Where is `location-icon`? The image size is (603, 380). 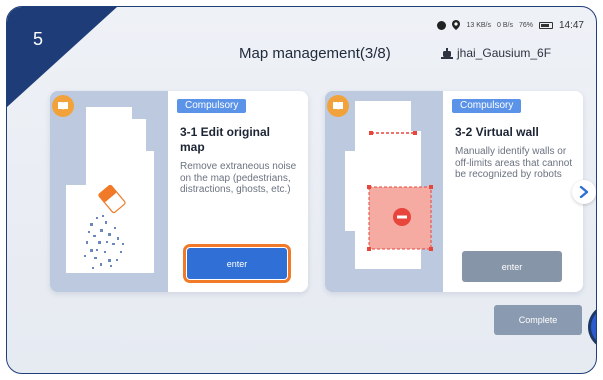 location-icon is located at coordinates (456, 25).